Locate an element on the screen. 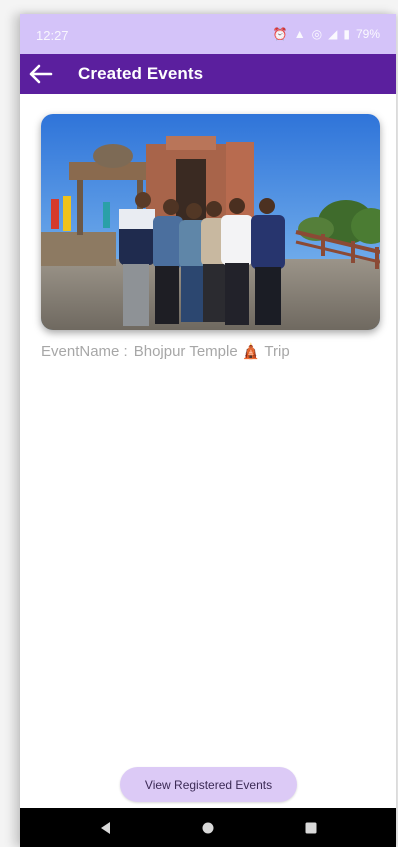 The height and width of the screenshot is (847, 398). view-registered-events-button: View Registered Events is located at coordinates (208, 784).